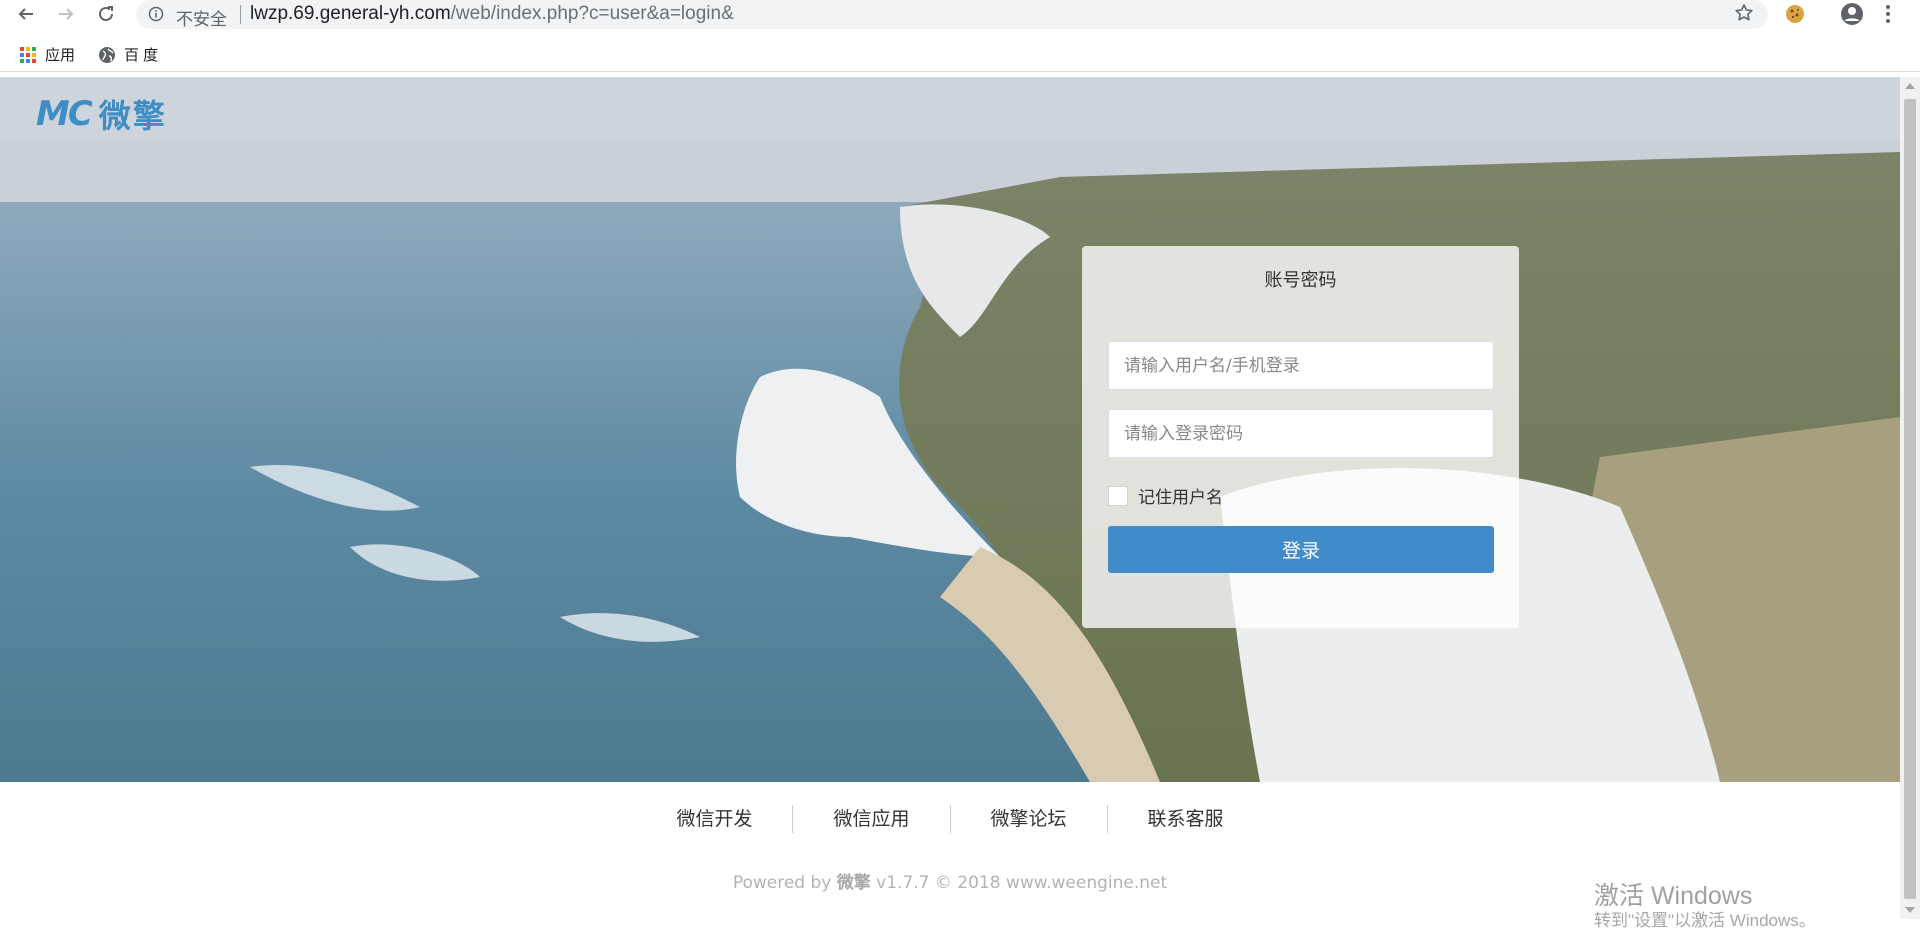 This screenshot has width=1920, height=931. What do you see at coordinates (714, 819) in the screenshot?
I see `footer-link-wechat-dev: 微信开发` at bounding box center [714, 819].